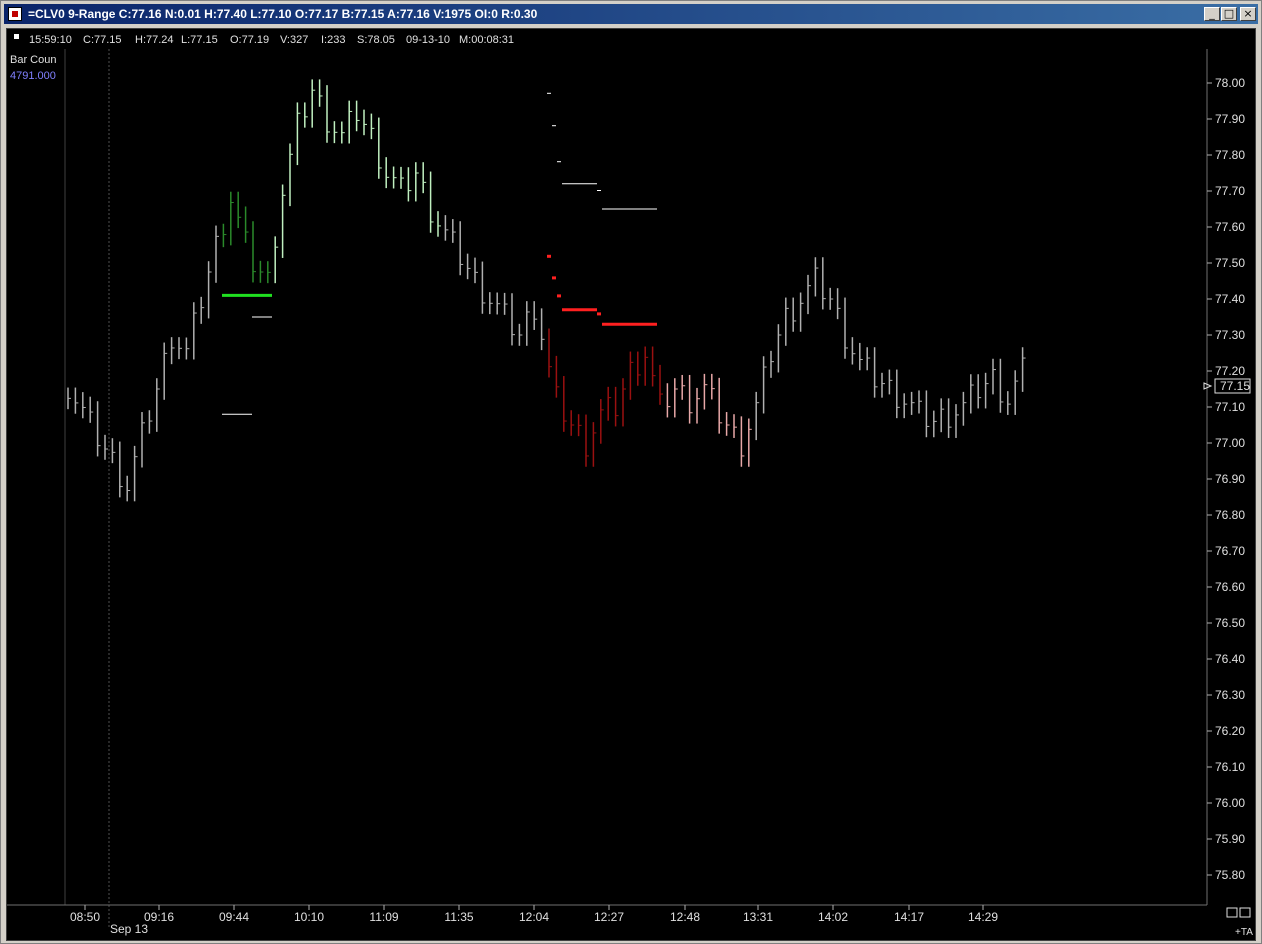 This screenshot has width=1262, height=944. I want to click on y-tick-label: 76.70, so click(1230, 551).